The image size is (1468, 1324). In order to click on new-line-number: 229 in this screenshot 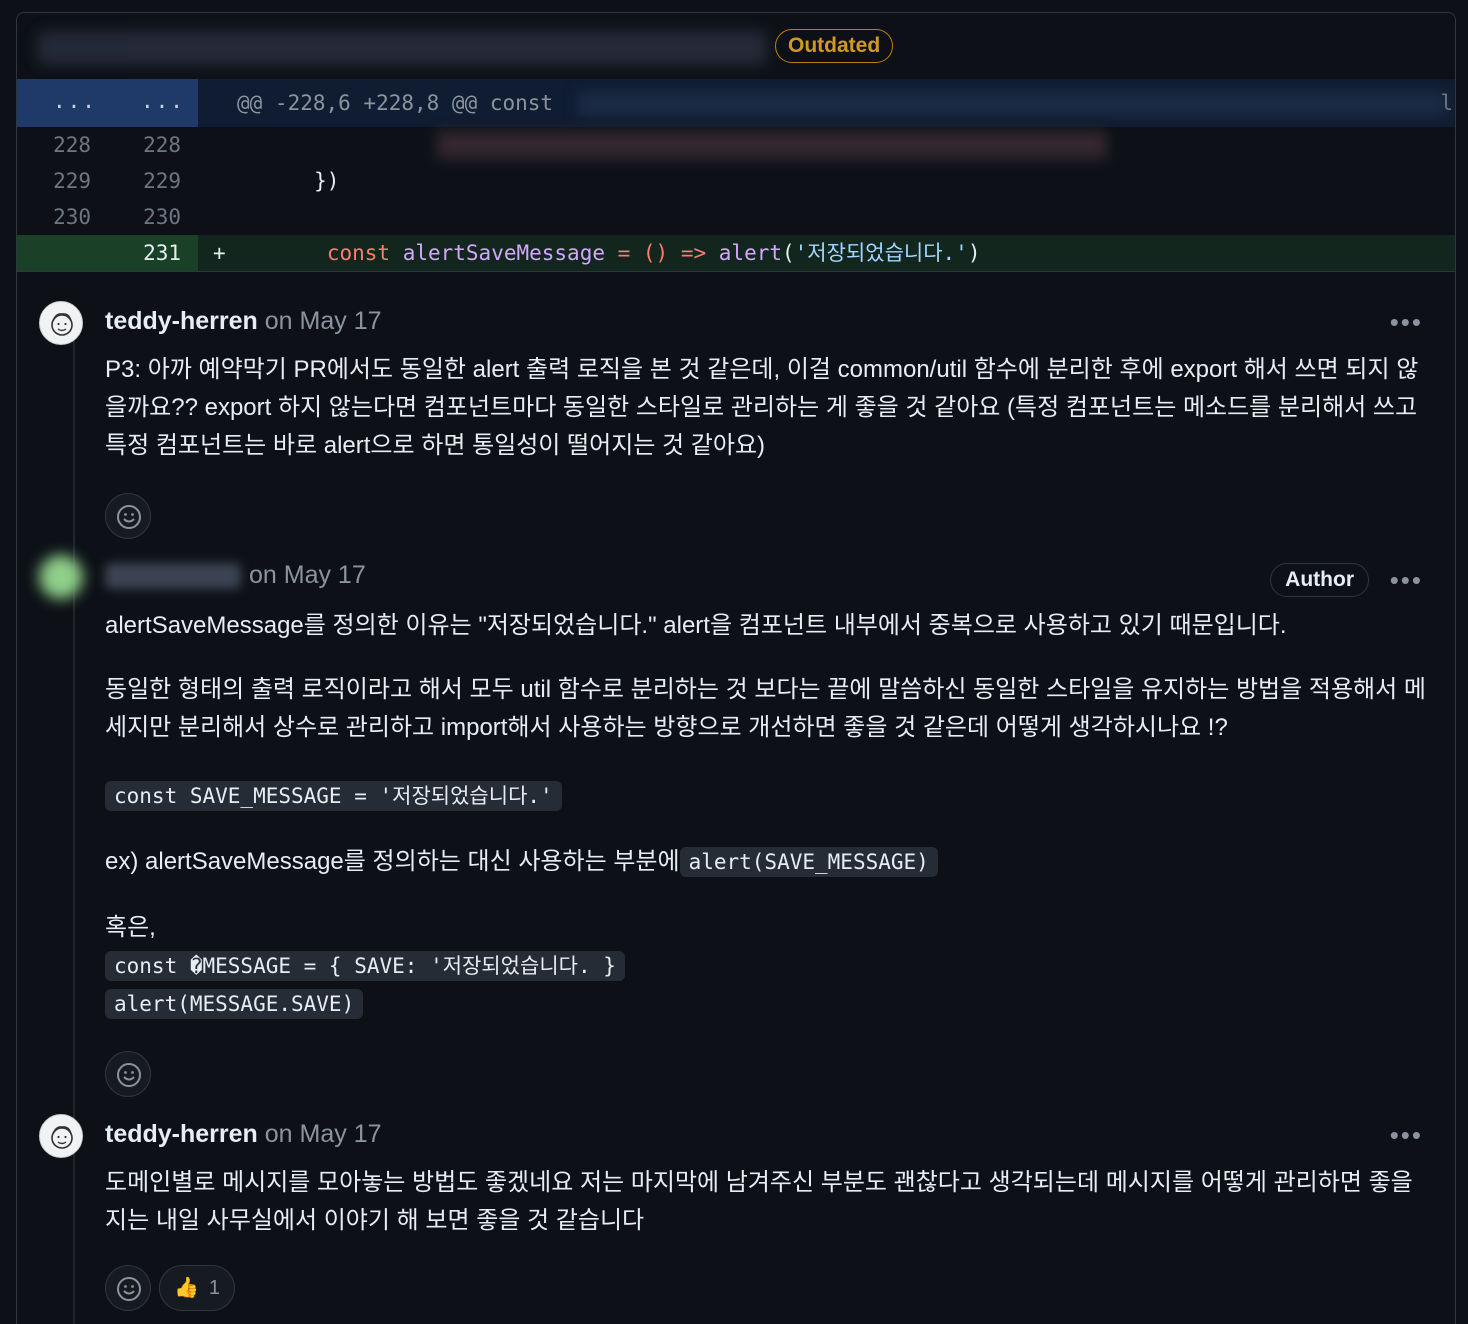, I will do `click(144, 181)`.